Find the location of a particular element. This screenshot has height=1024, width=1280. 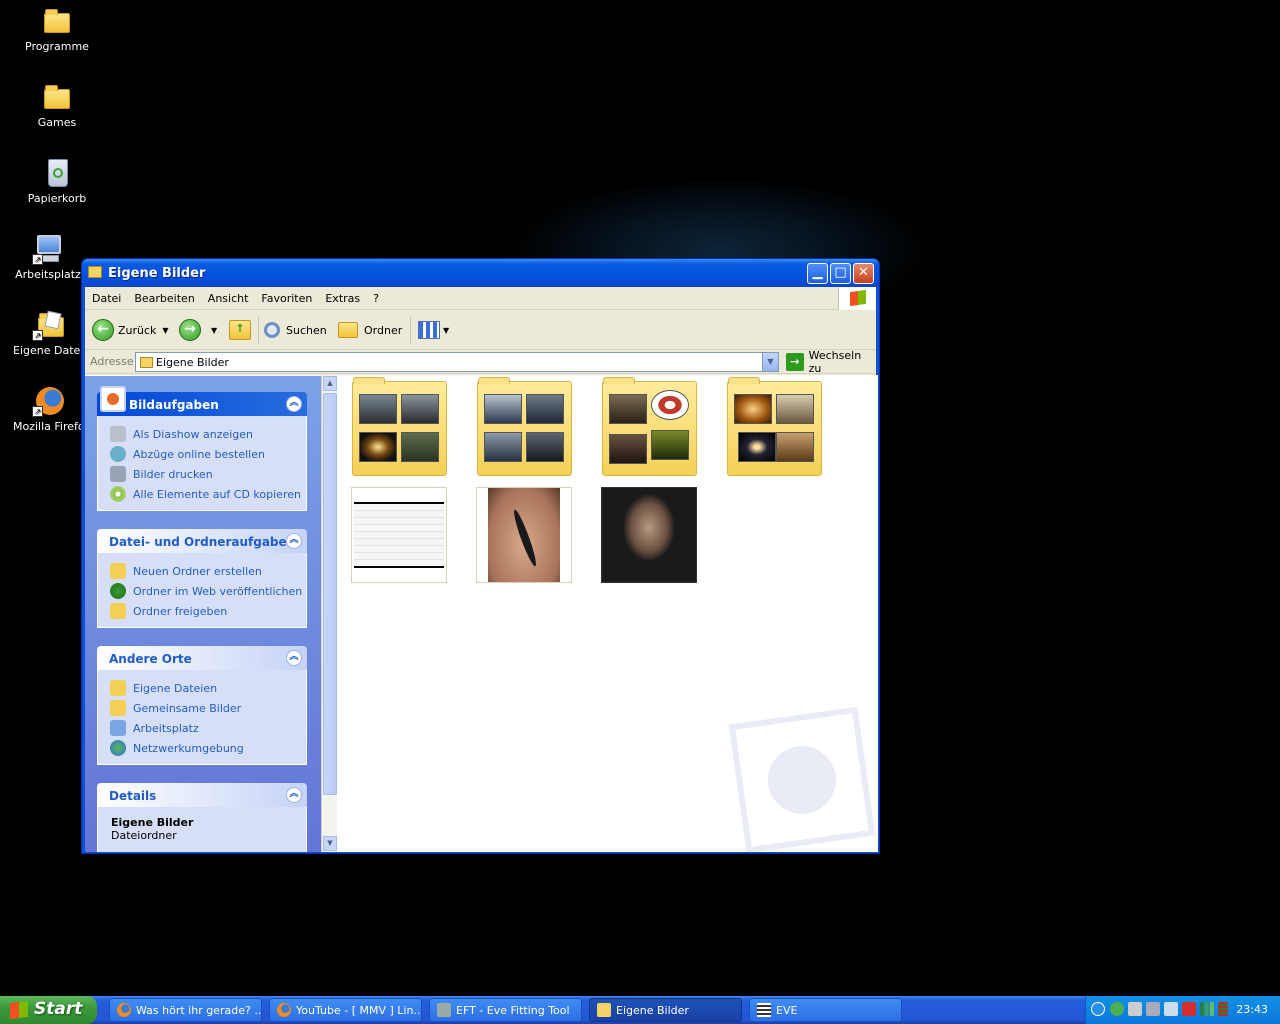

panel-header: Datei- und Ordneraufgaben ︽ is located at coordinates (202, 541).